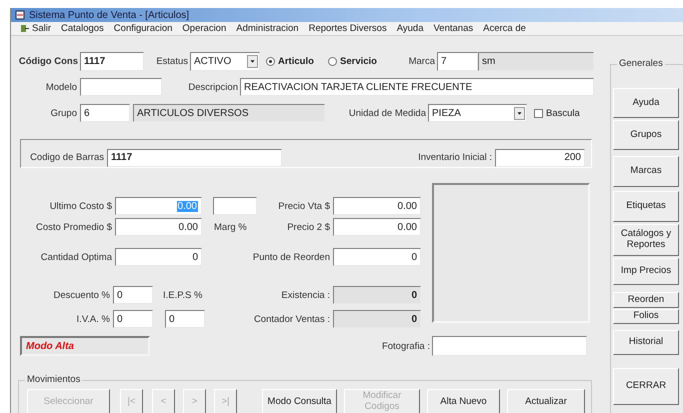 This screenshot has height=413, width=683. I want to click on barcode-field: 1117, so click(194, 157).